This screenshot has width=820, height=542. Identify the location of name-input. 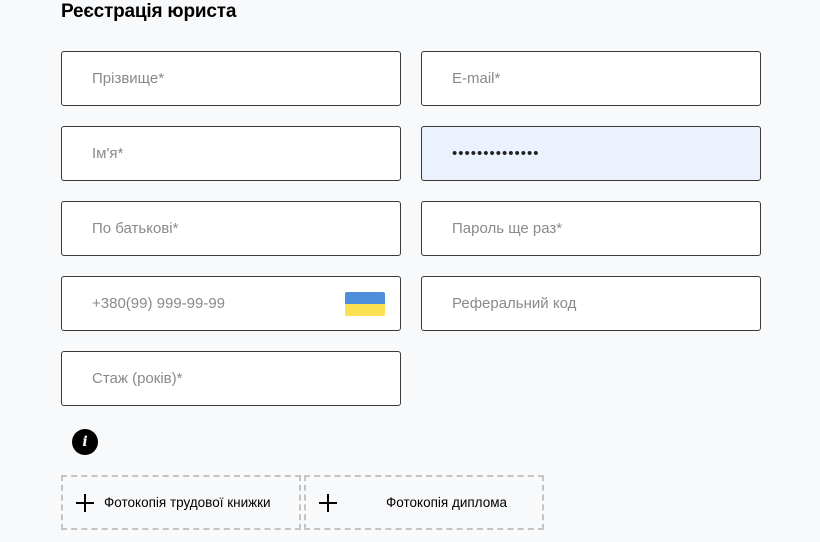
(231, 153).